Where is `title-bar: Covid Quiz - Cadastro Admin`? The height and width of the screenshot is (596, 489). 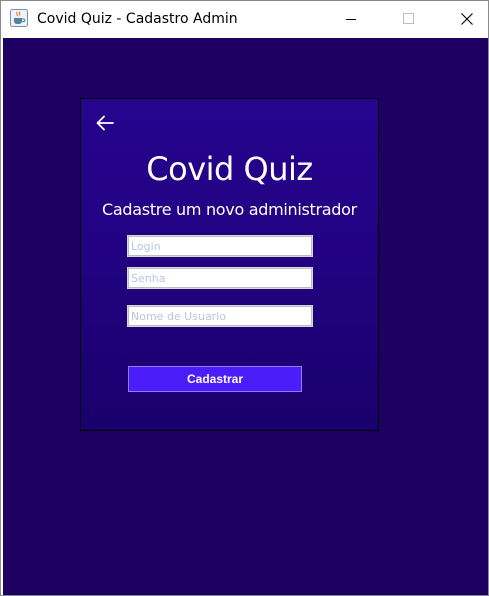 title-bar: Covid Quiz - Cadastro Admin is located at coordinates (244, 19).